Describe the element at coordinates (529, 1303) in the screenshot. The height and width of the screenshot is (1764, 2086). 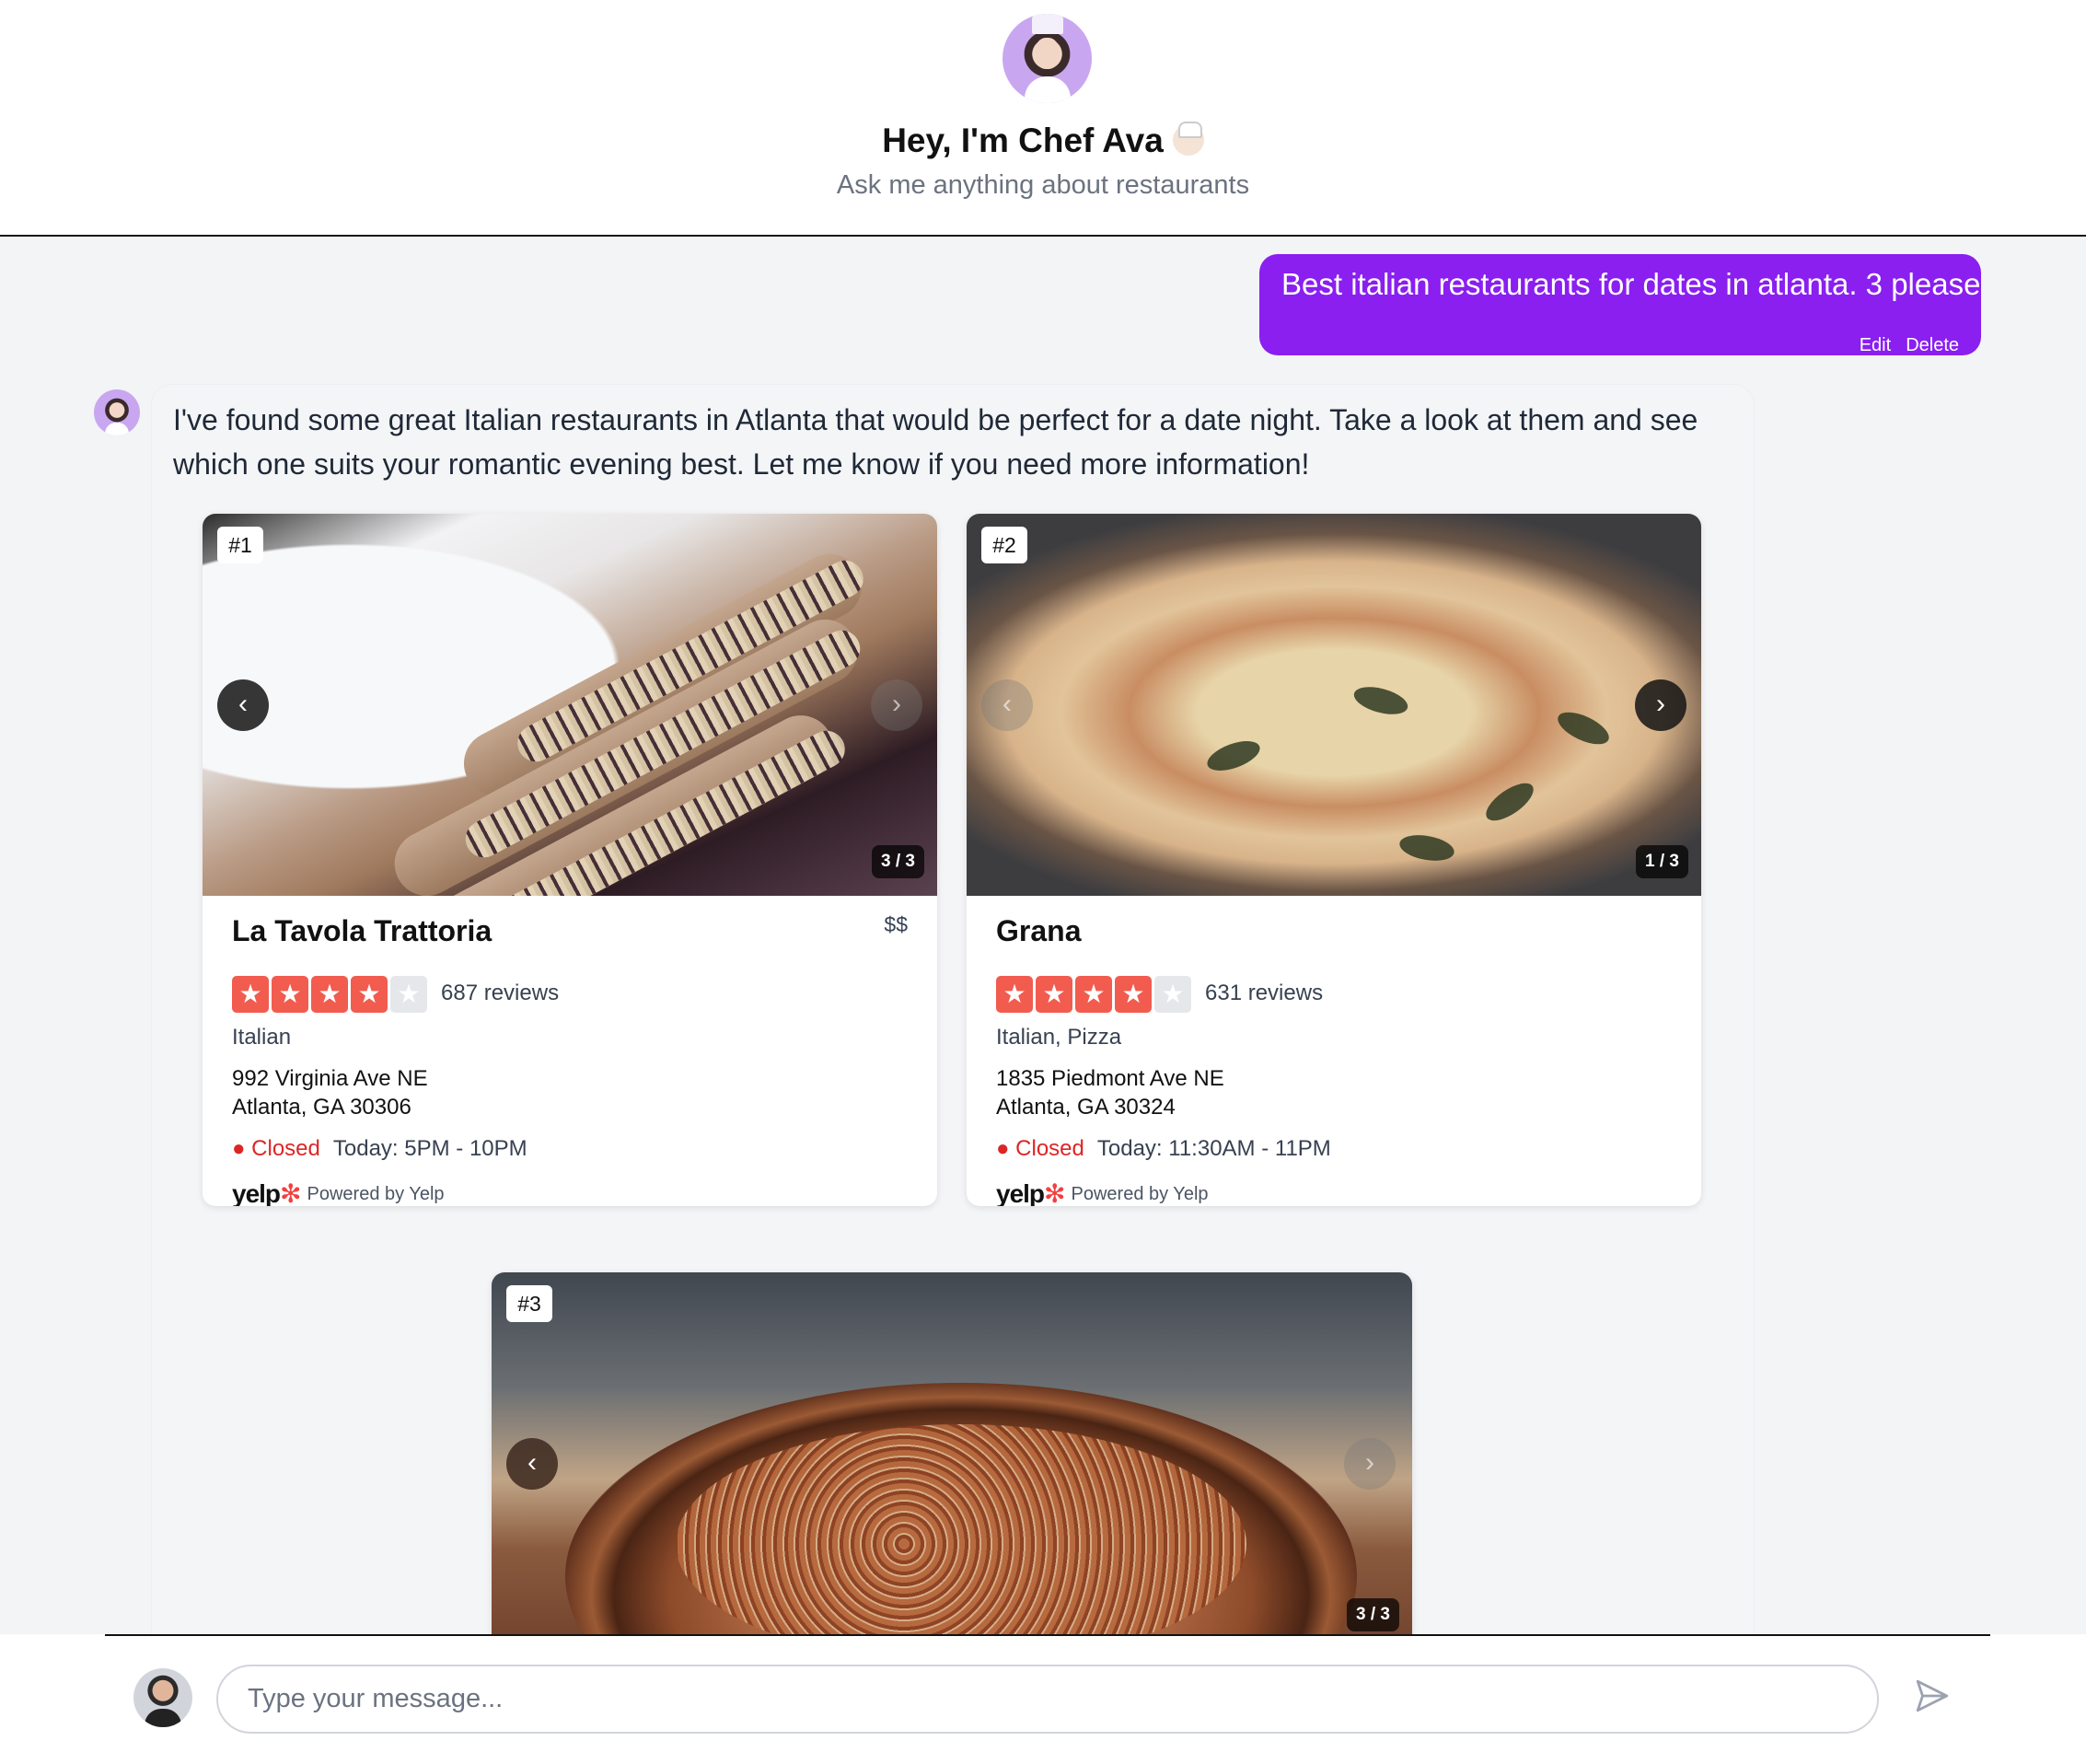
I see `rank-badge: #3` at that location.